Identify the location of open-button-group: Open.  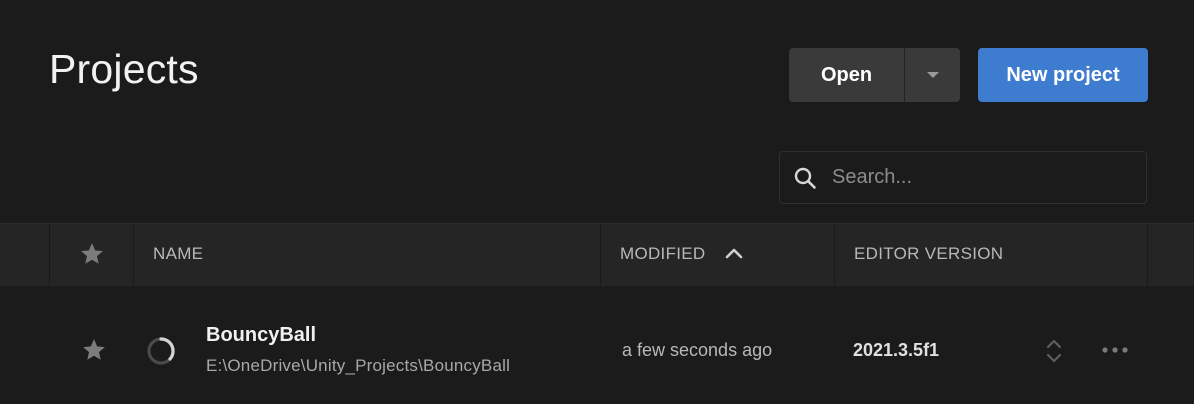
(874, 75).